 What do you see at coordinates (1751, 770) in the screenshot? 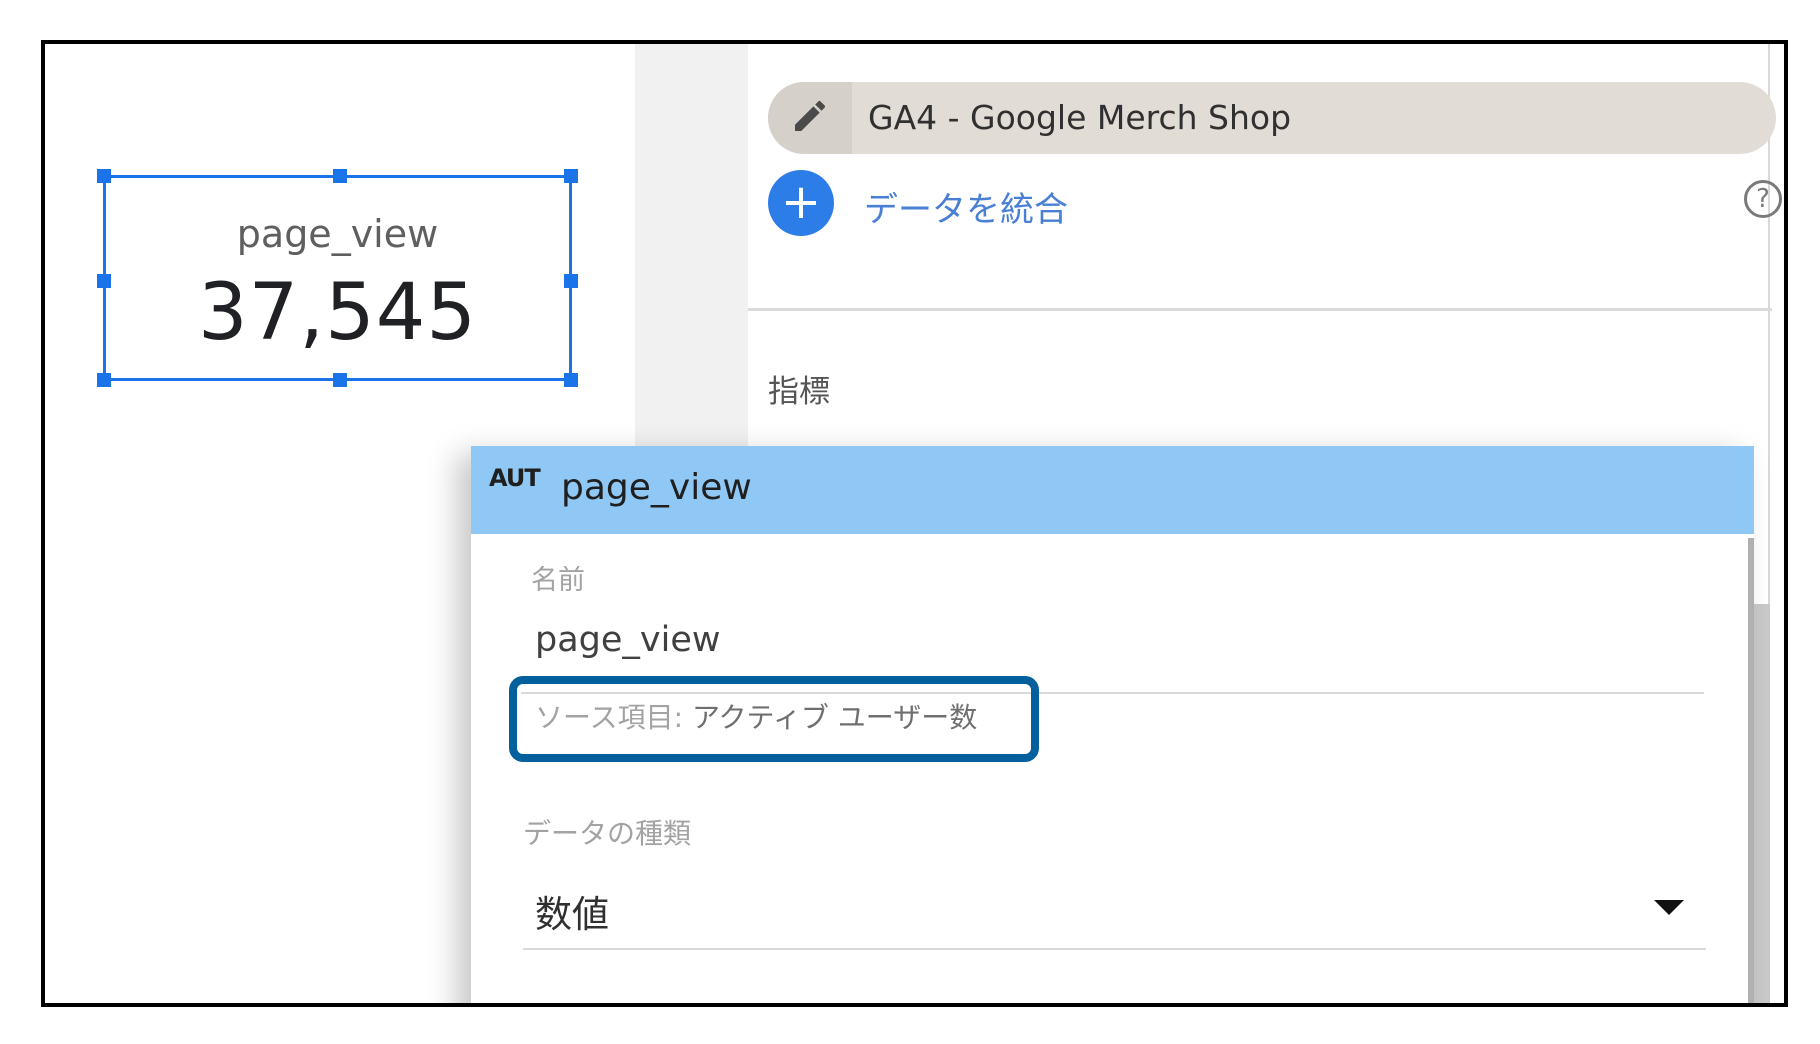
I see `popup-scrollbar` at bounding box center [1751, 770].